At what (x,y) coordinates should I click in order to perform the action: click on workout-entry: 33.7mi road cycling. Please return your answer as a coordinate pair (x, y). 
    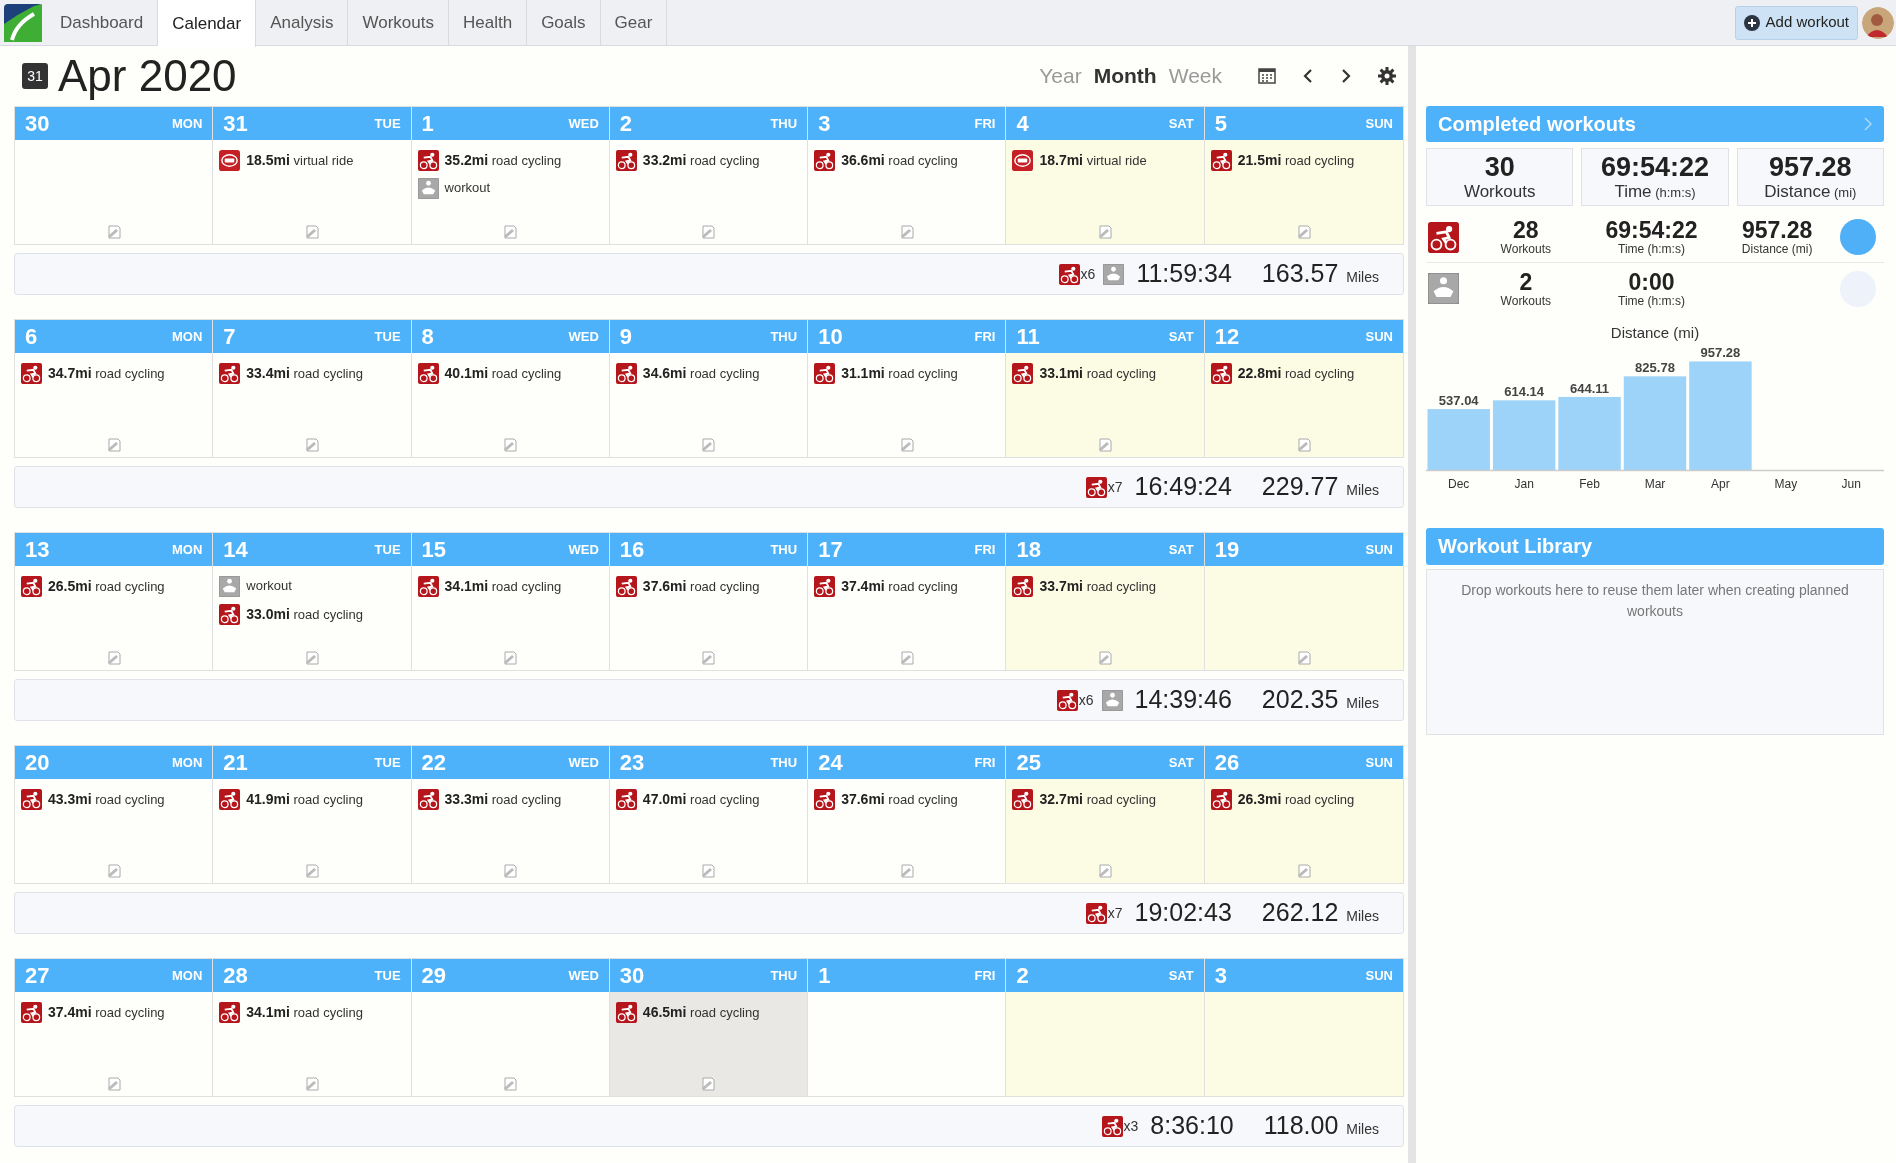
    Looking at the image, I should click on (1097, 586).